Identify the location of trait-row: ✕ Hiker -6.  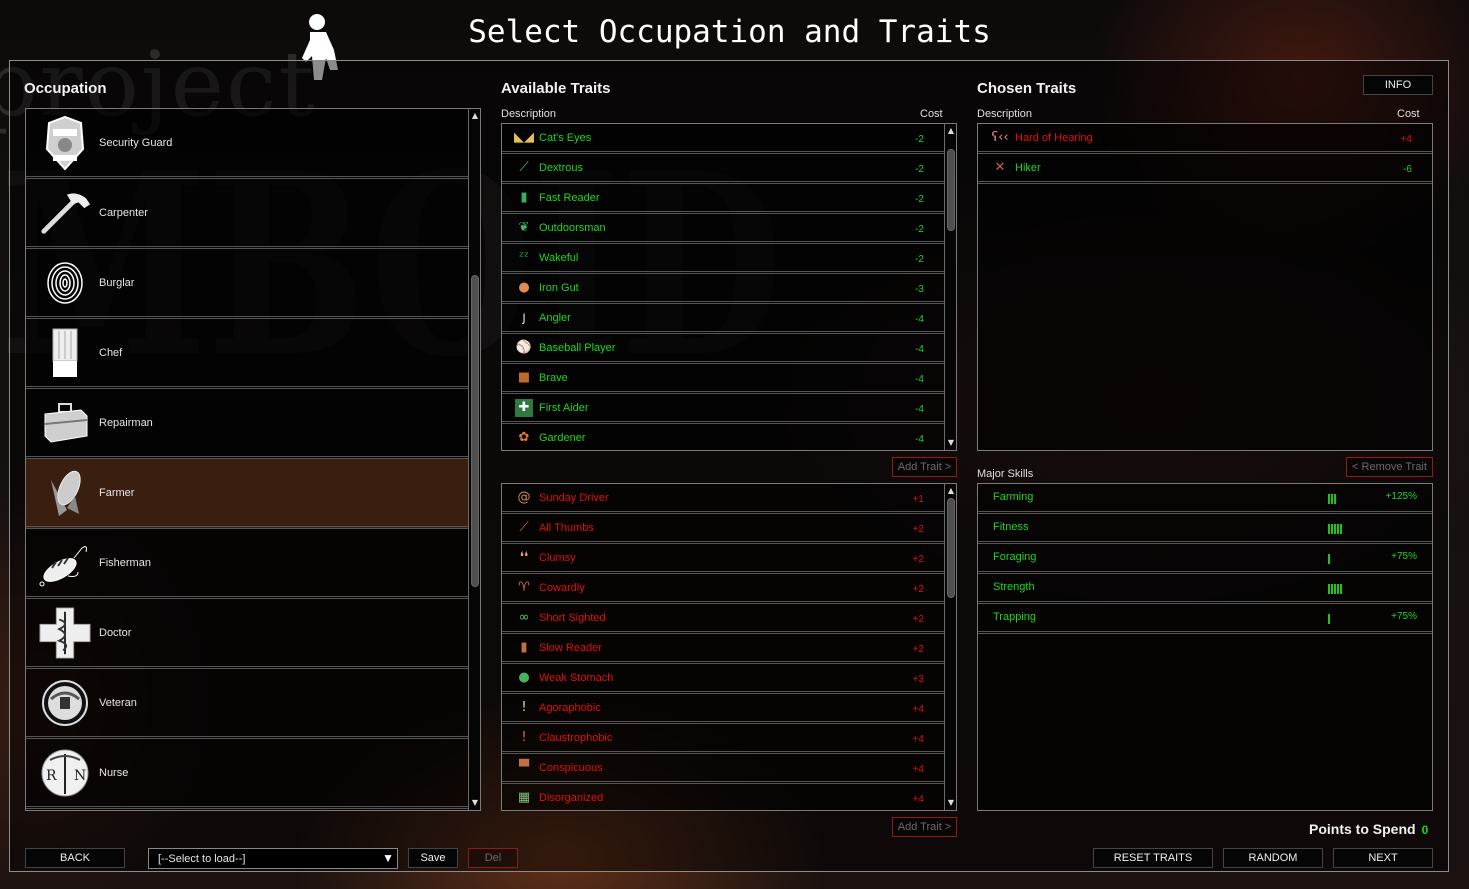
(1205, 169).